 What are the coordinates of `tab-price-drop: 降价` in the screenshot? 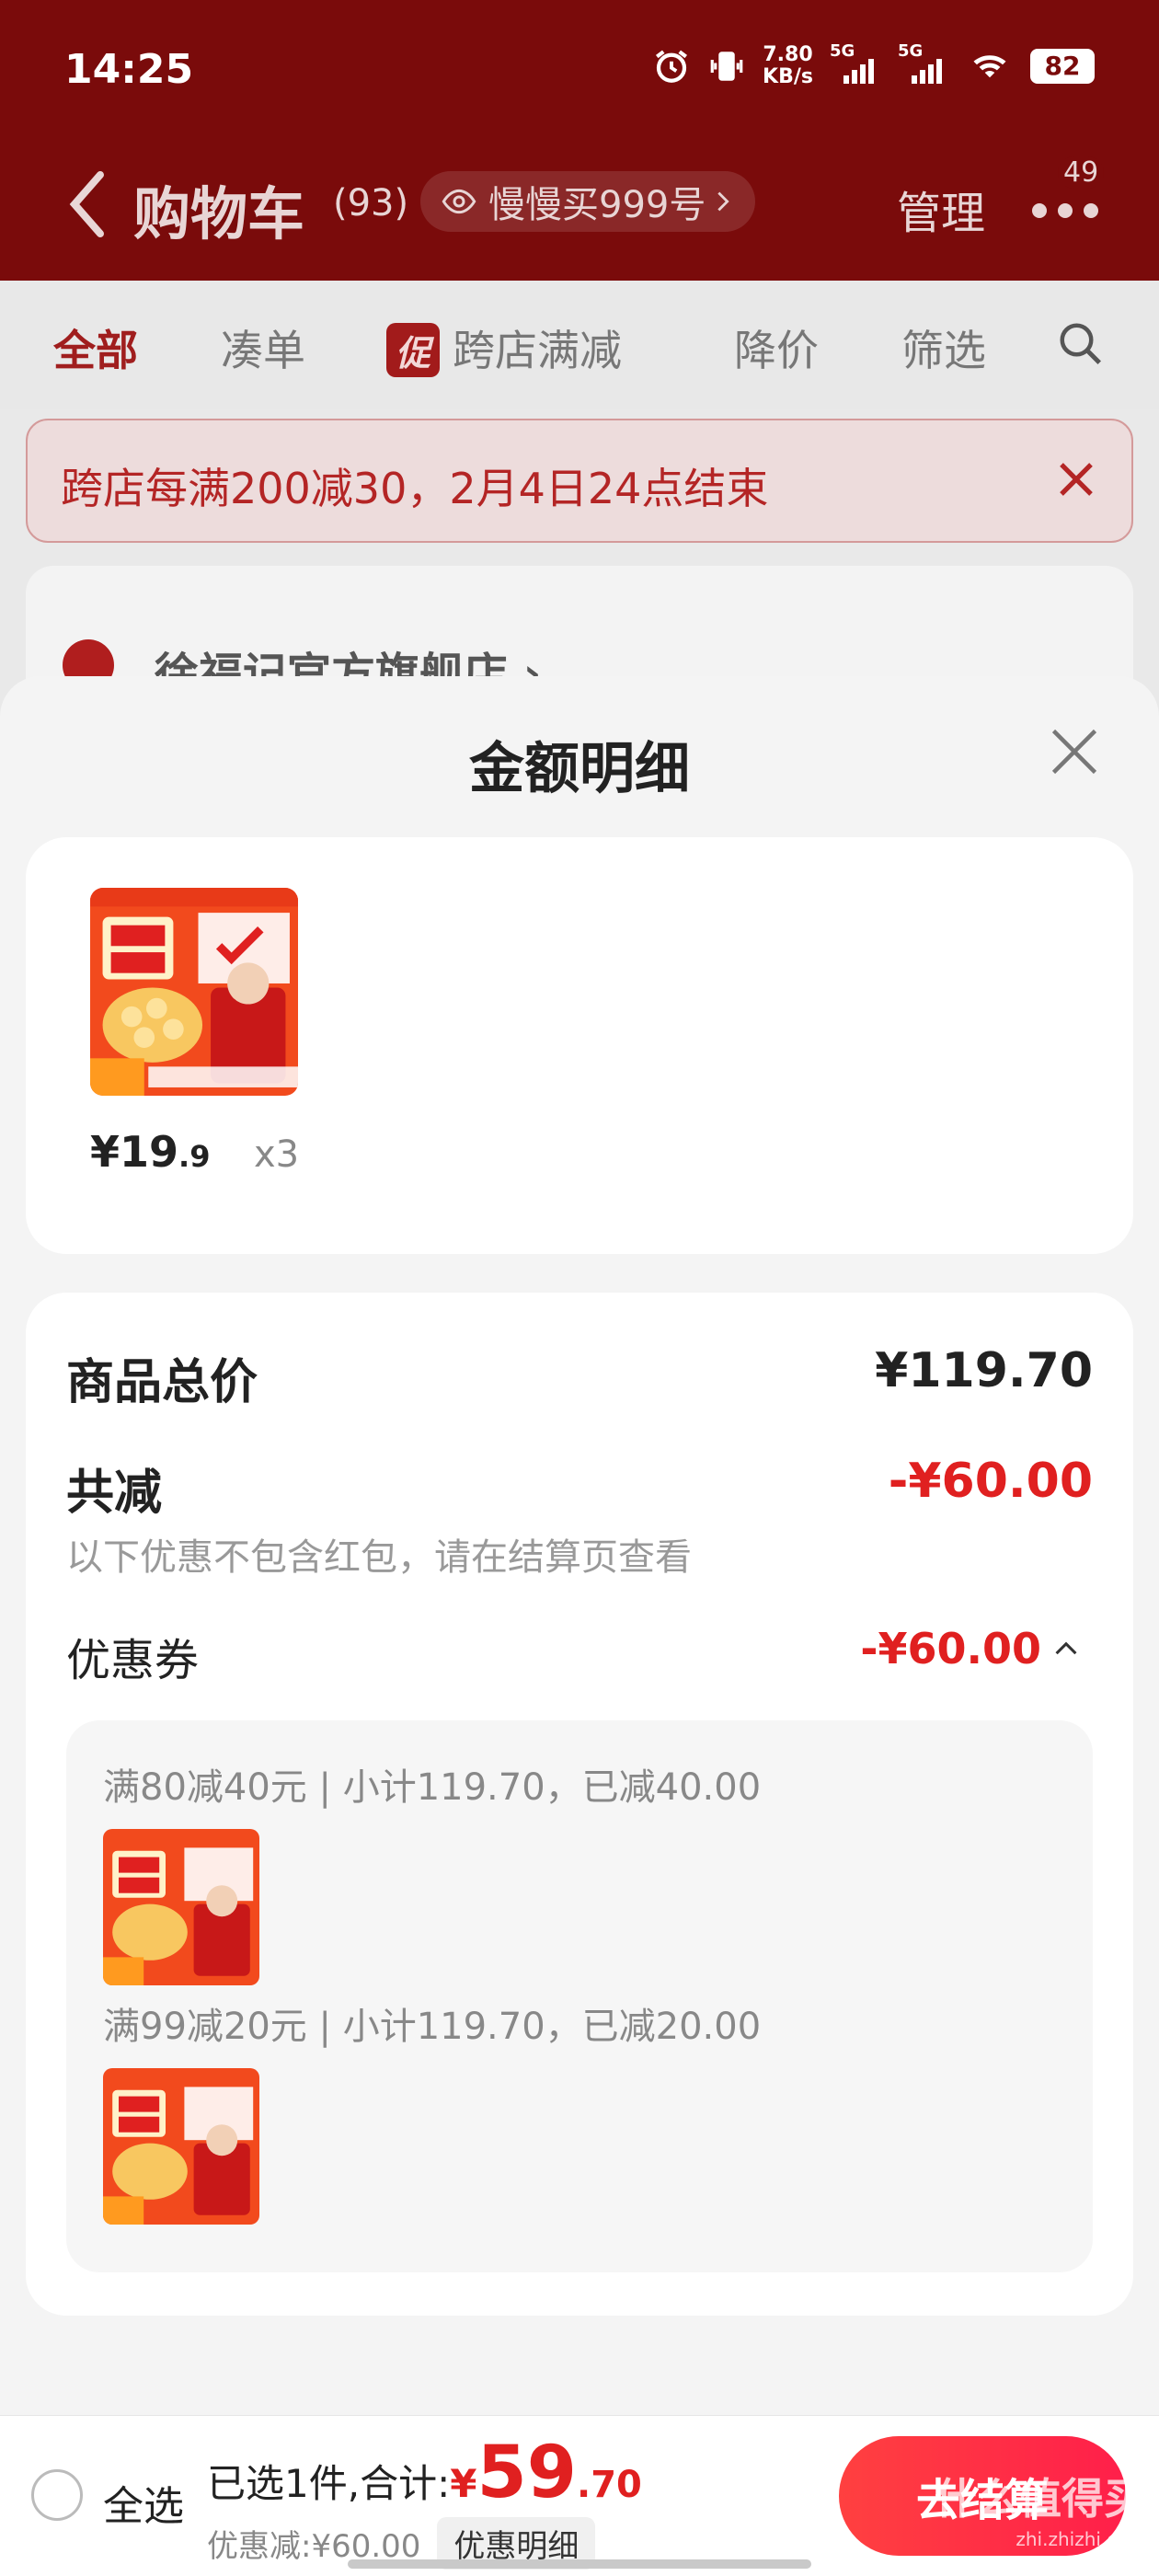 It's located at (776, 347).